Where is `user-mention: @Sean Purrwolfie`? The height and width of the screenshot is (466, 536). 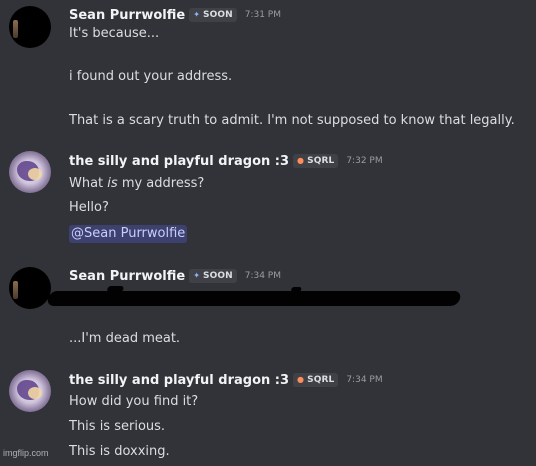 user-mention: @Sean Purrwolfie is located at coordinates (128, 234).